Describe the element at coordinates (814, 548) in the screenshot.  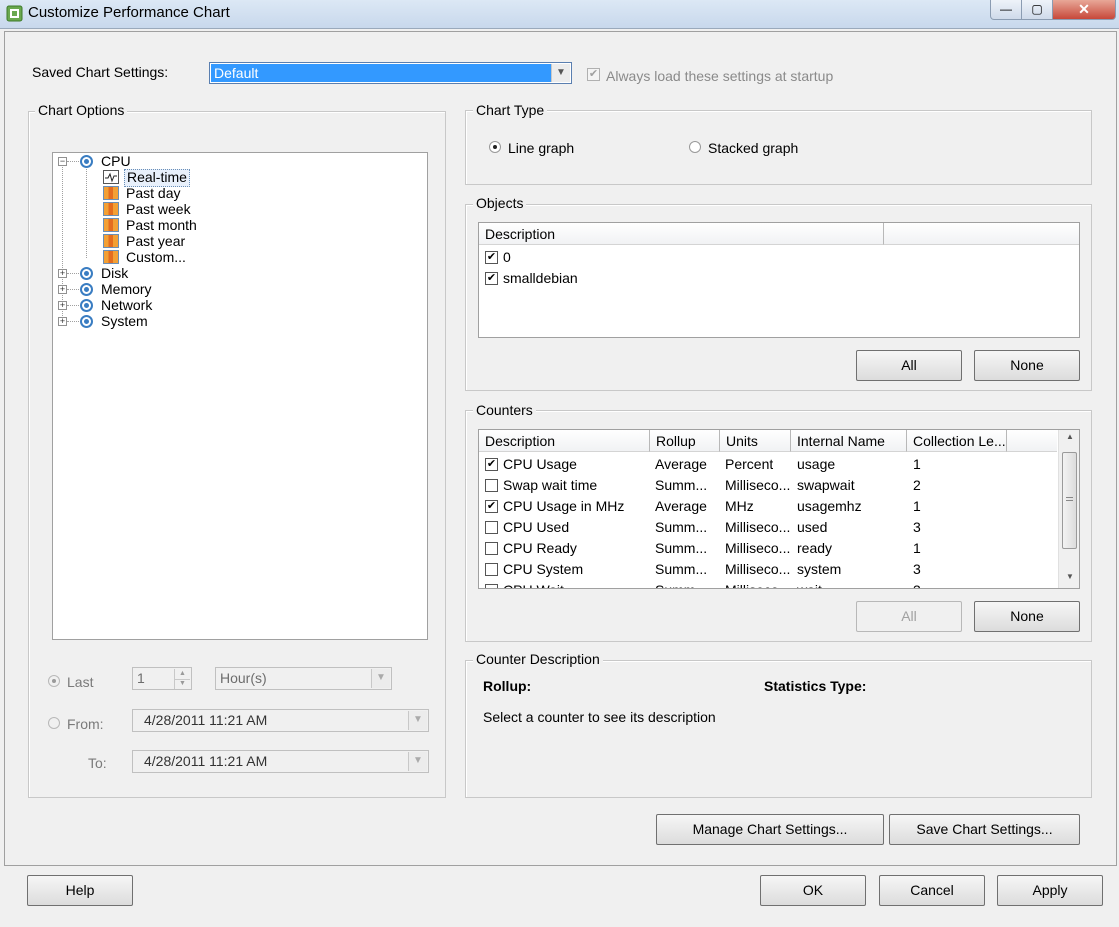
I see `counter-cell-internal: ready` at that location.